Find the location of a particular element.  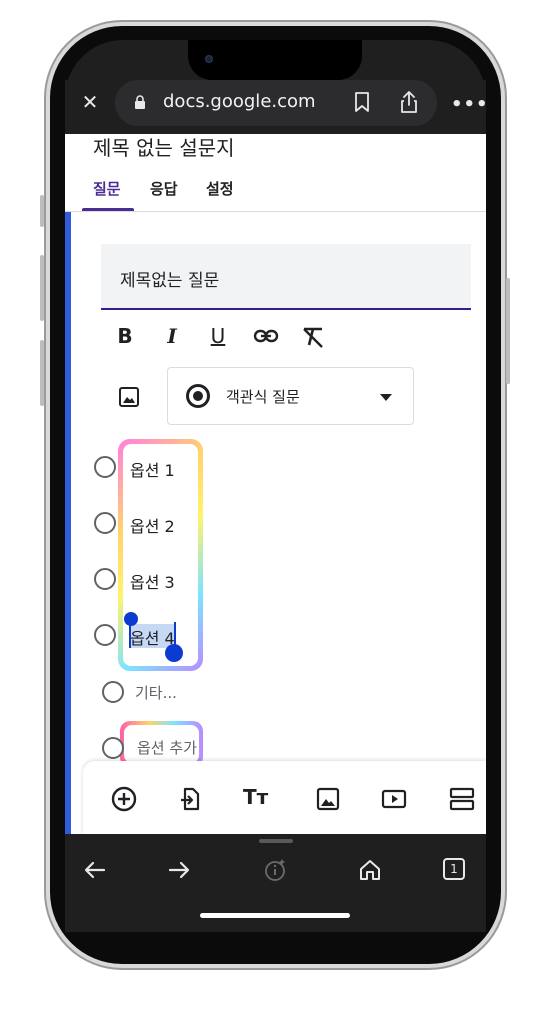

bookmark-icon is located at coordinates (362, 102).